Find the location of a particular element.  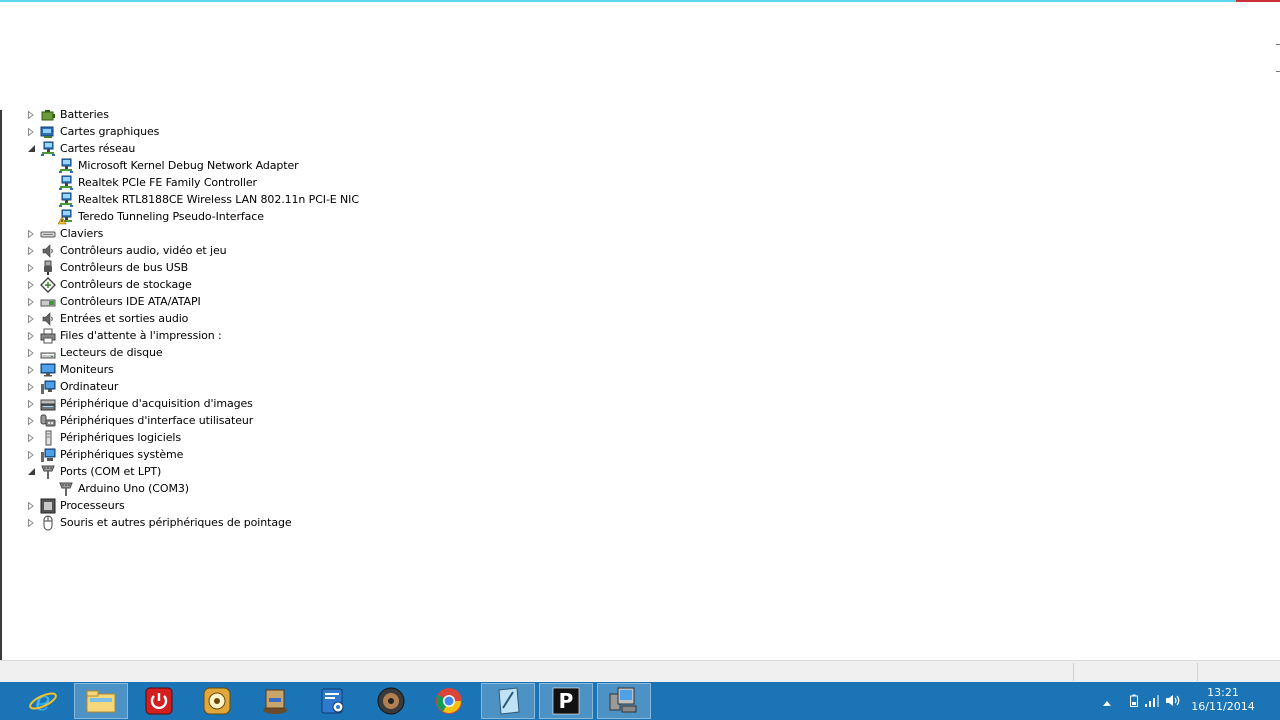

tree-item-label: Batteries is located at coordinates (84, 114).